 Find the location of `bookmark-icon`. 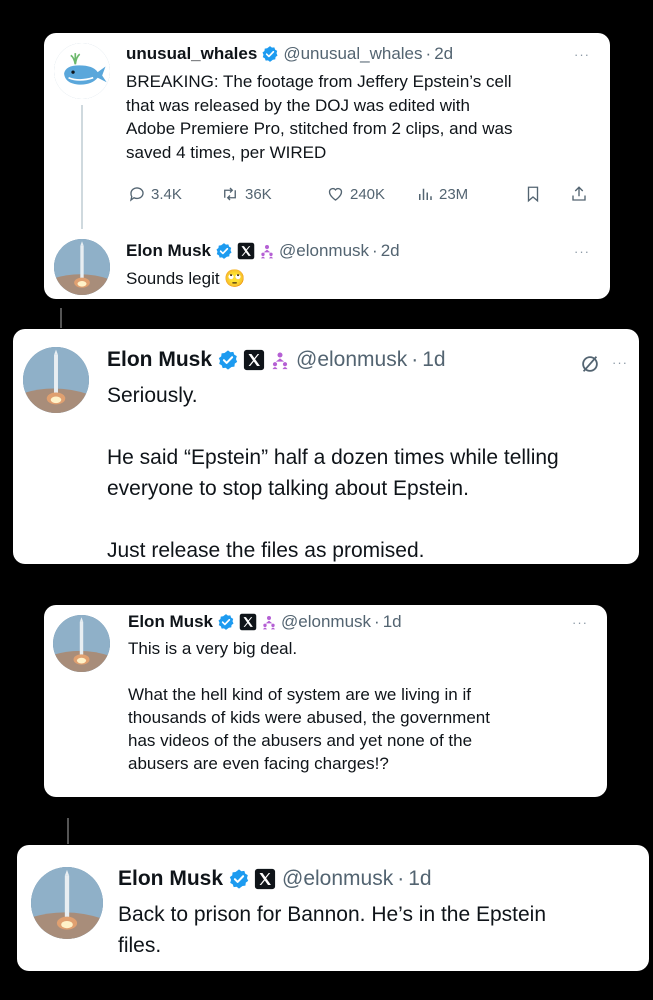

bookmark-icon is located at coordinates (533, 194).